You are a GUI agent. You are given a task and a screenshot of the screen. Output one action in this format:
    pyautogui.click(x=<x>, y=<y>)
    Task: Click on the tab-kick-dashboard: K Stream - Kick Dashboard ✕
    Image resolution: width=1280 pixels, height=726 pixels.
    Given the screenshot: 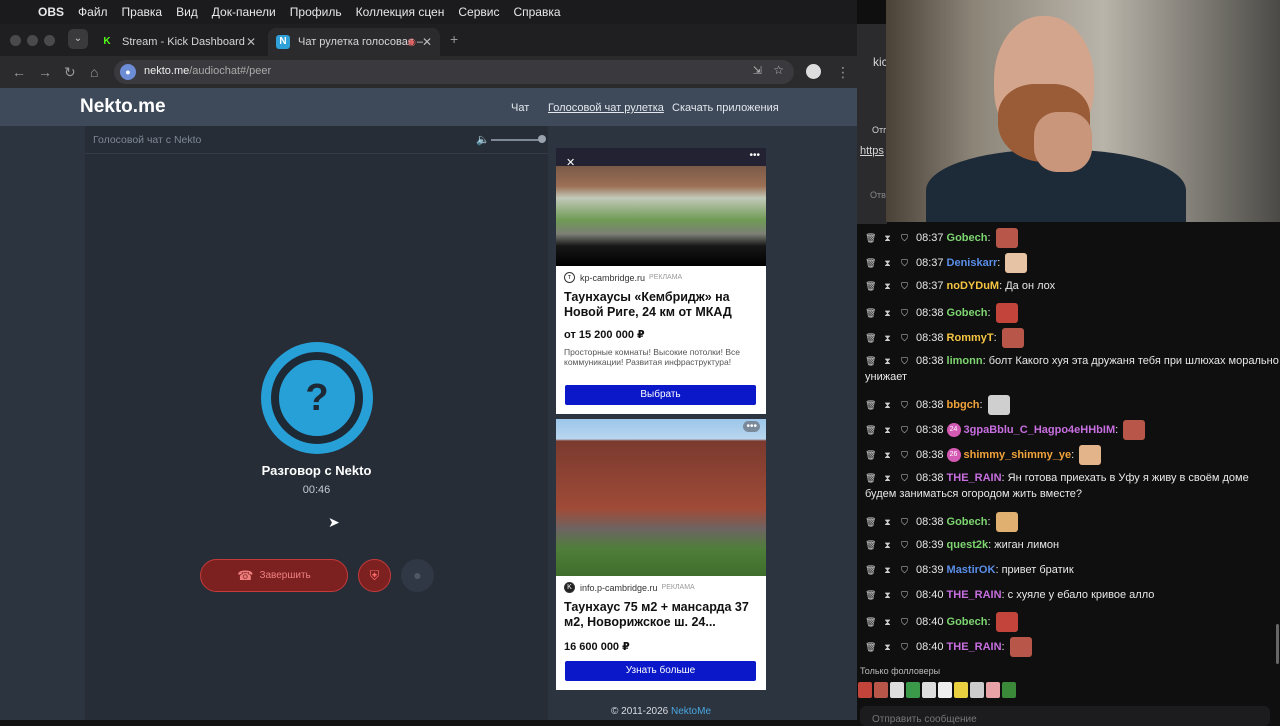 What is the action you would take?
    pyautogui.click(x=178, y=42)
    